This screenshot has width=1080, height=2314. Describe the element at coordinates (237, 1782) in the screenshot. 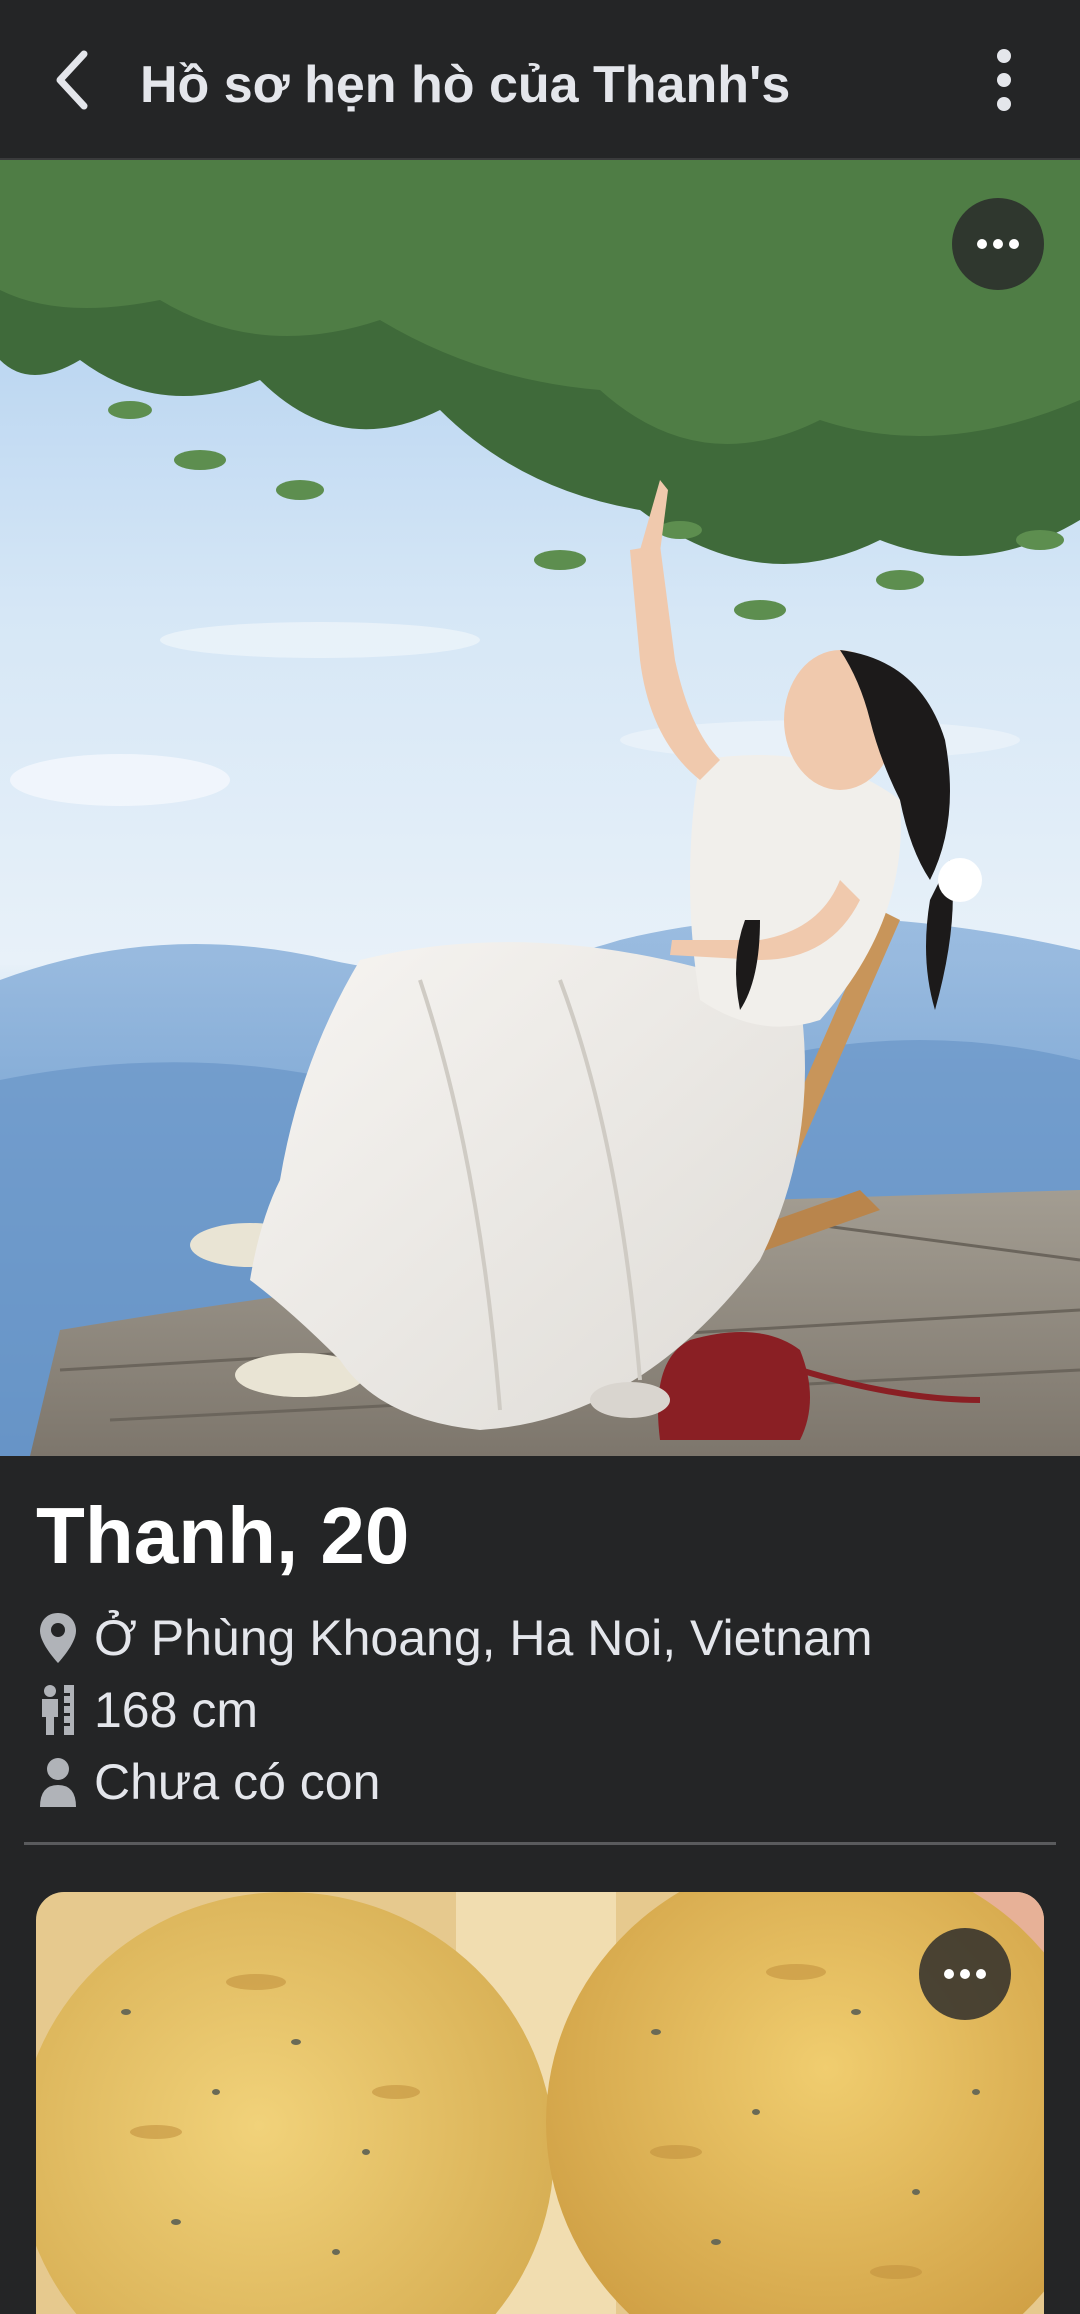

I see `children-text: Chưa có con` at that location.